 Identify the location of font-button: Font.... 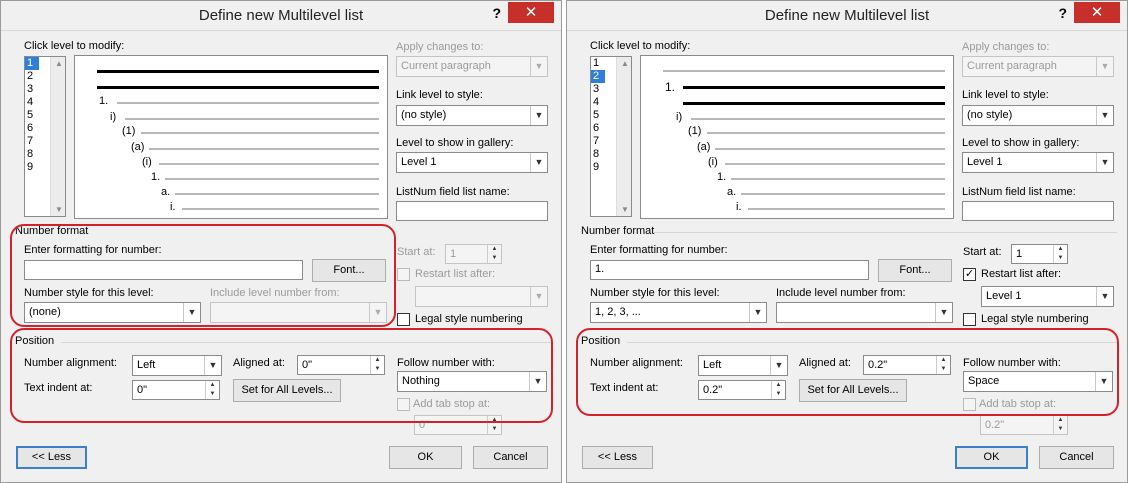
(915, 270).